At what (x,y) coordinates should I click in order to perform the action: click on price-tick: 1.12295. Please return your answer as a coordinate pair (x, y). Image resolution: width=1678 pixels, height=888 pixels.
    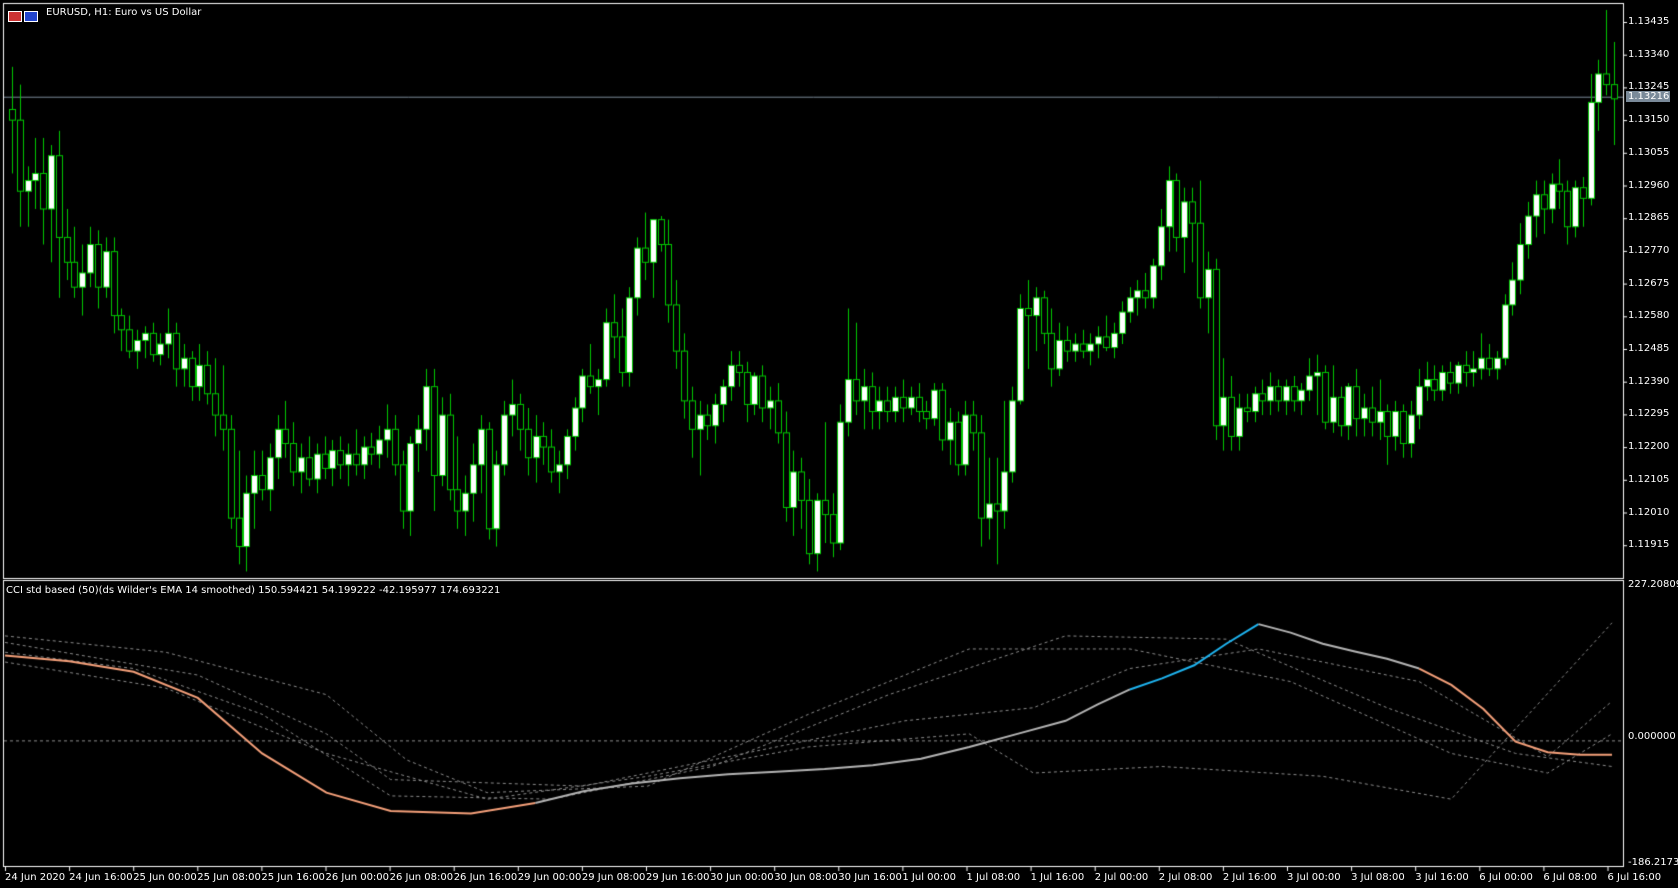
    Looking at the image, I should click on (1649, 414).